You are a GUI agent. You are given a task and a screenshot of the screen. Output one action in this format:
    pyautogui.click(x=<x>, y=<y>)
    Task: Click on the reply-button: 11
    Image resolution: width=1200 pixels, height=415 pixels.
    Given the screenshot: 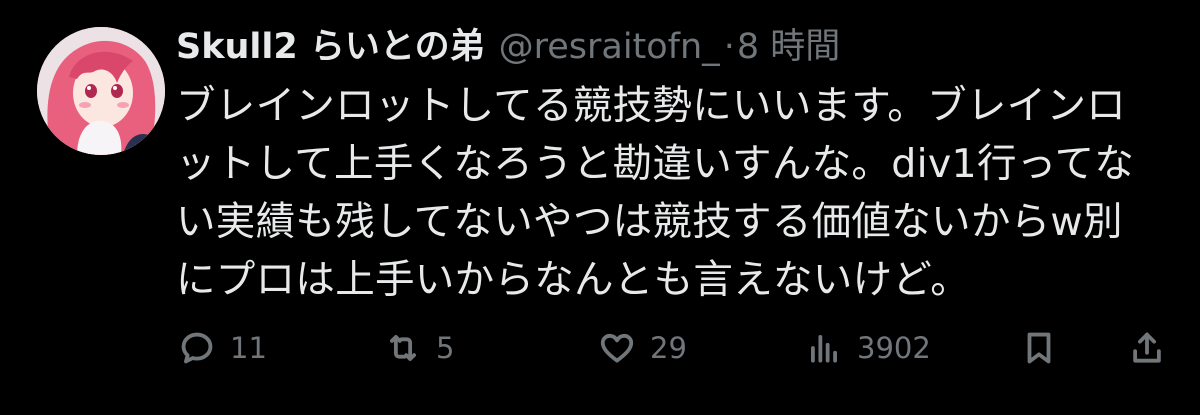 What is the action you would take?
    pyautogui.click(x=222, y=348)
    